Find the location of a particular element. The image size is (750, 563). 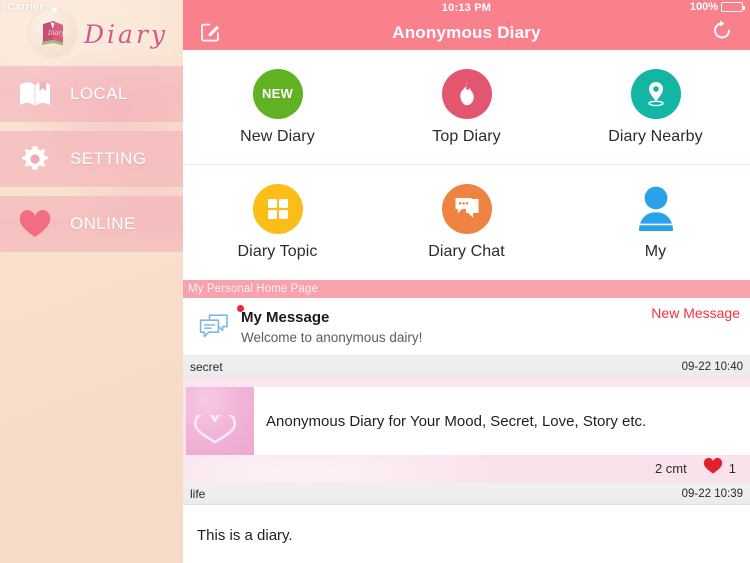

unread-dot-icon is located at coordinates (240, 308).